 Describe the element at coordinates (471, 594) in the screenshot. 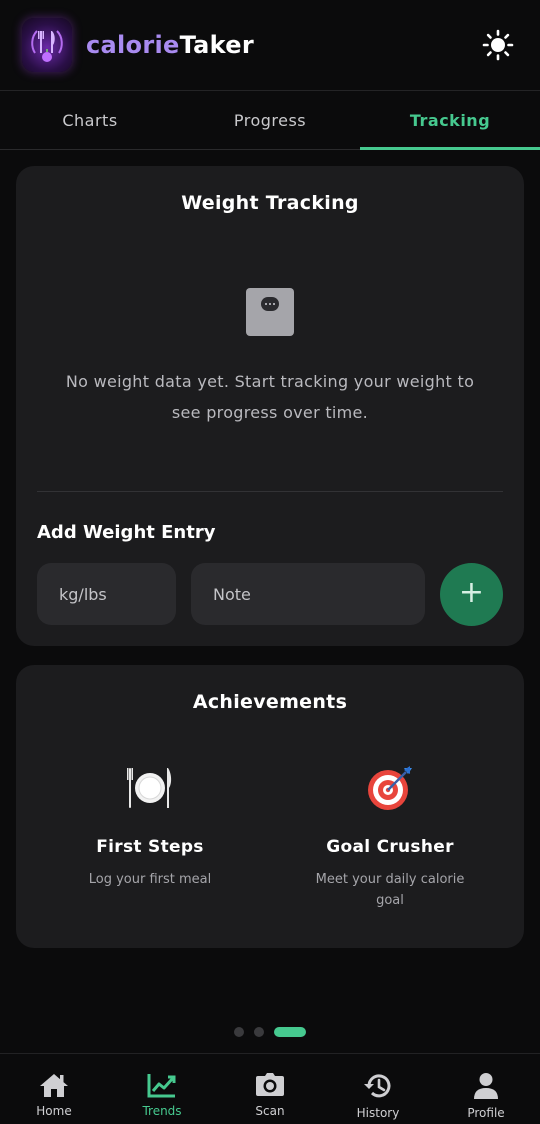

I see `add-weight-button: +` at that location.